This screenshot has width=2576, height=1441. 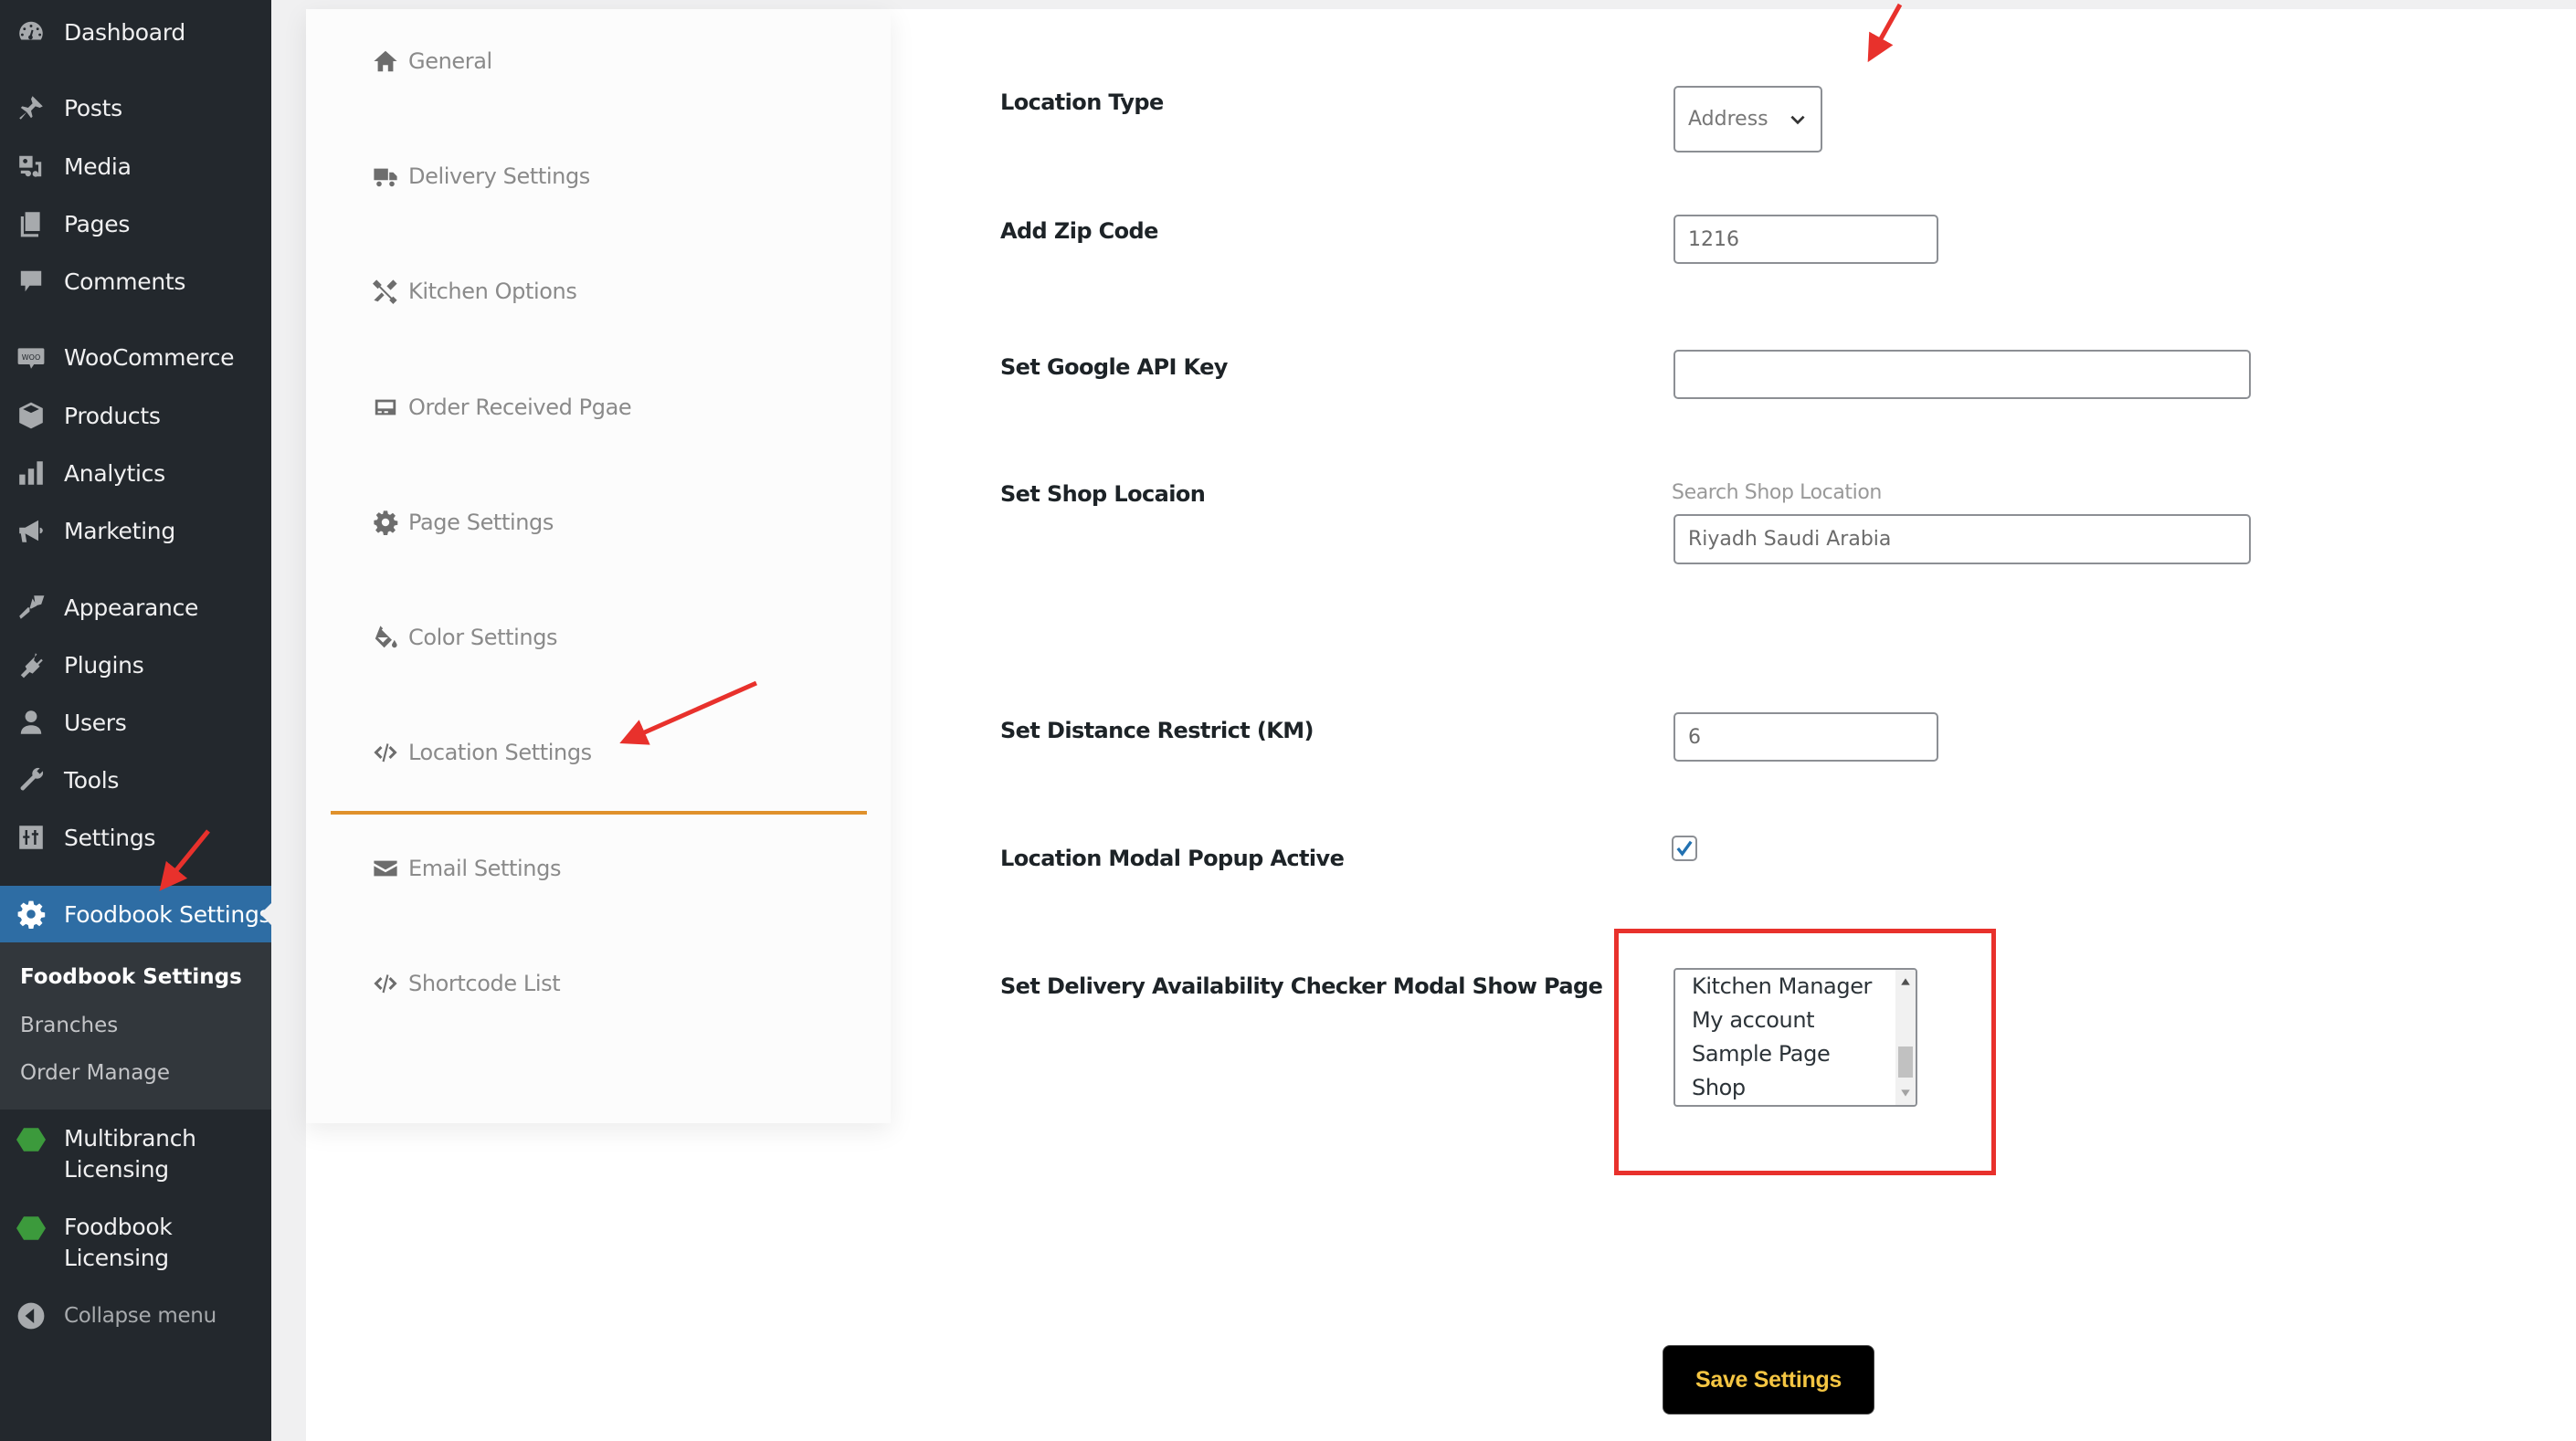 I want to click on scroll-down-arrow-icon, so click(x=1906, y=1093).